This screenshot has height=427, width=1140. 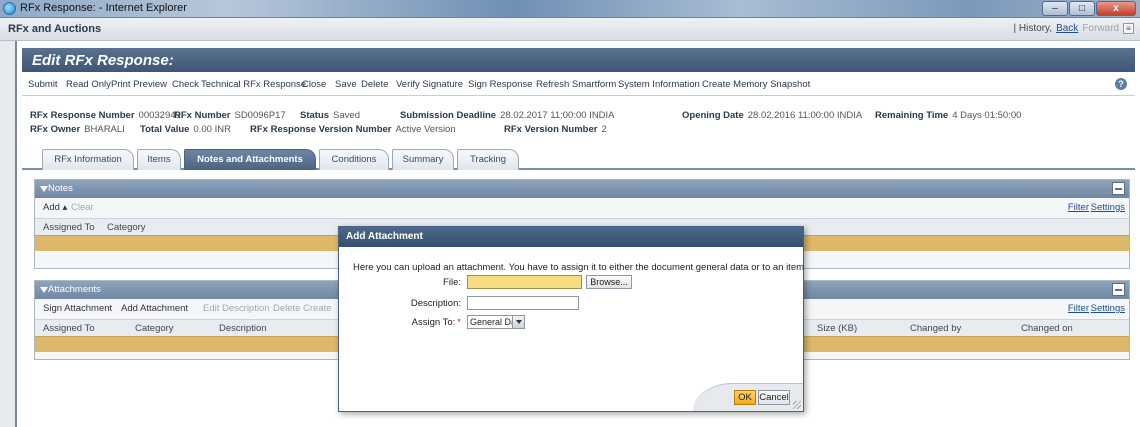 I want to click on notes-tray-header: Notes, so click(x=582, y=189).